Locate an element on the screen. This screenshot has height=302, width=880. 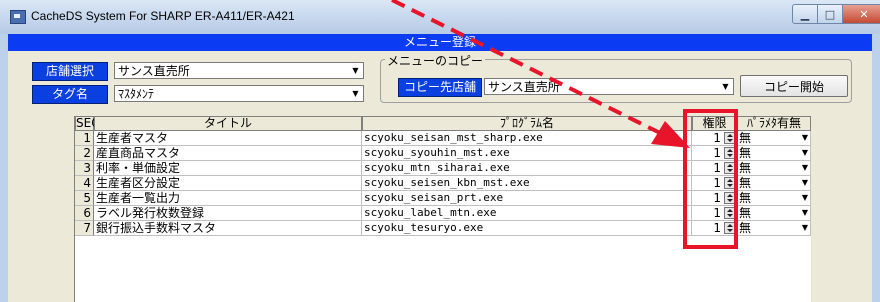
cell-program: scyoku_mtn_siharai.exe is located at coordinates (527, 168).